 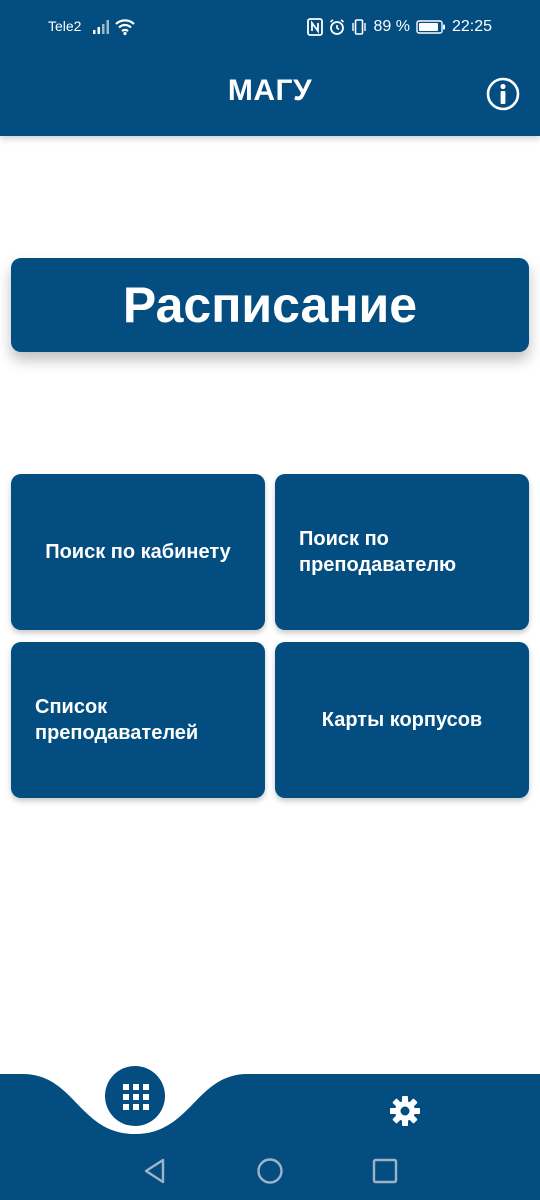 What do you see at coordinates (503, 94) in the screenshot?
I see `info-icon` at bounding box center [503, 94].